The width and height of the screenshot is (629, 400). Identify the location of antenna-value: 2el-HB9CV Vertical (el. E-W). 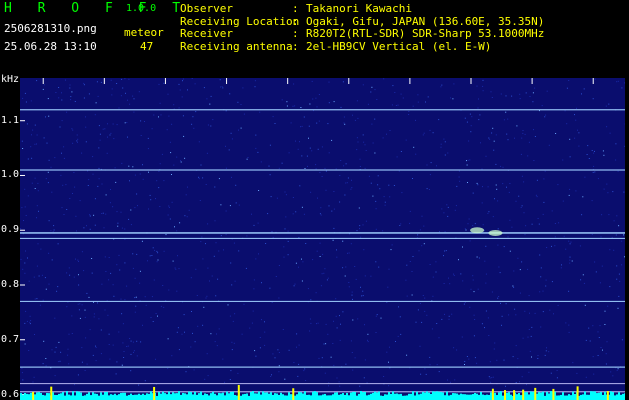
(399, 46).